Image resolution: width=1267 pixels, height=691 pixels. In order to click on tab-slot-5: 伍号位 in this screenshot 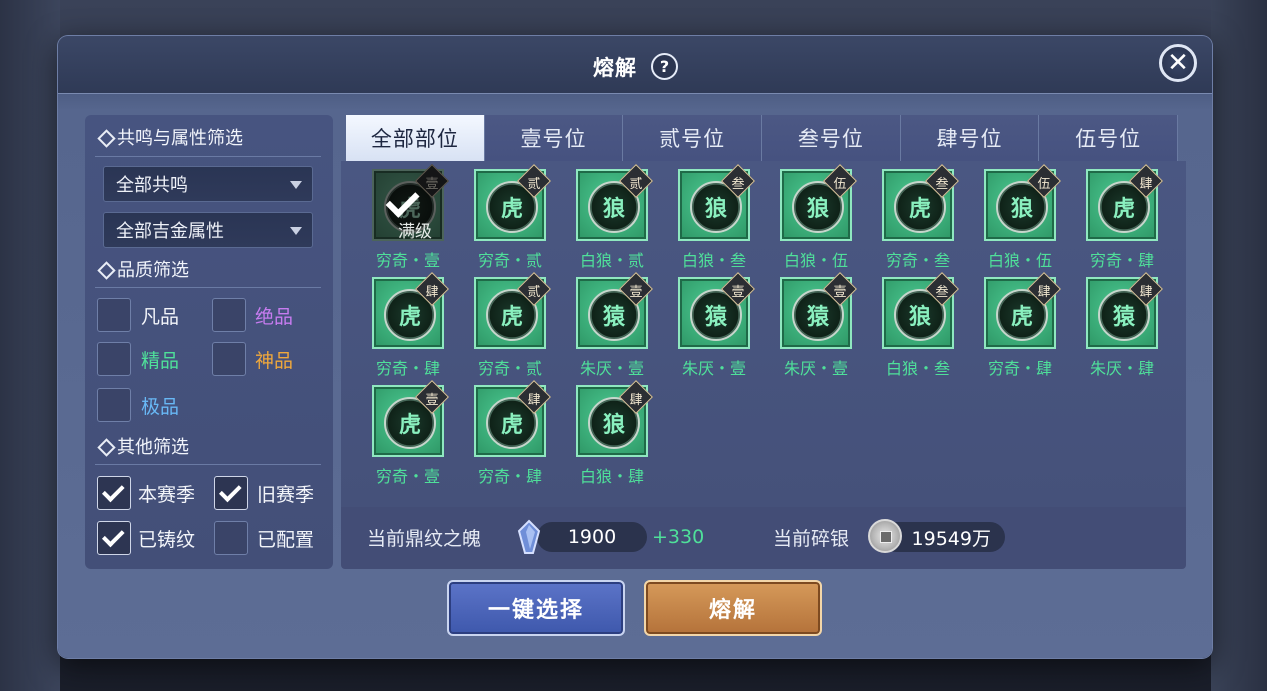, I will do `click(1109, 138)`.